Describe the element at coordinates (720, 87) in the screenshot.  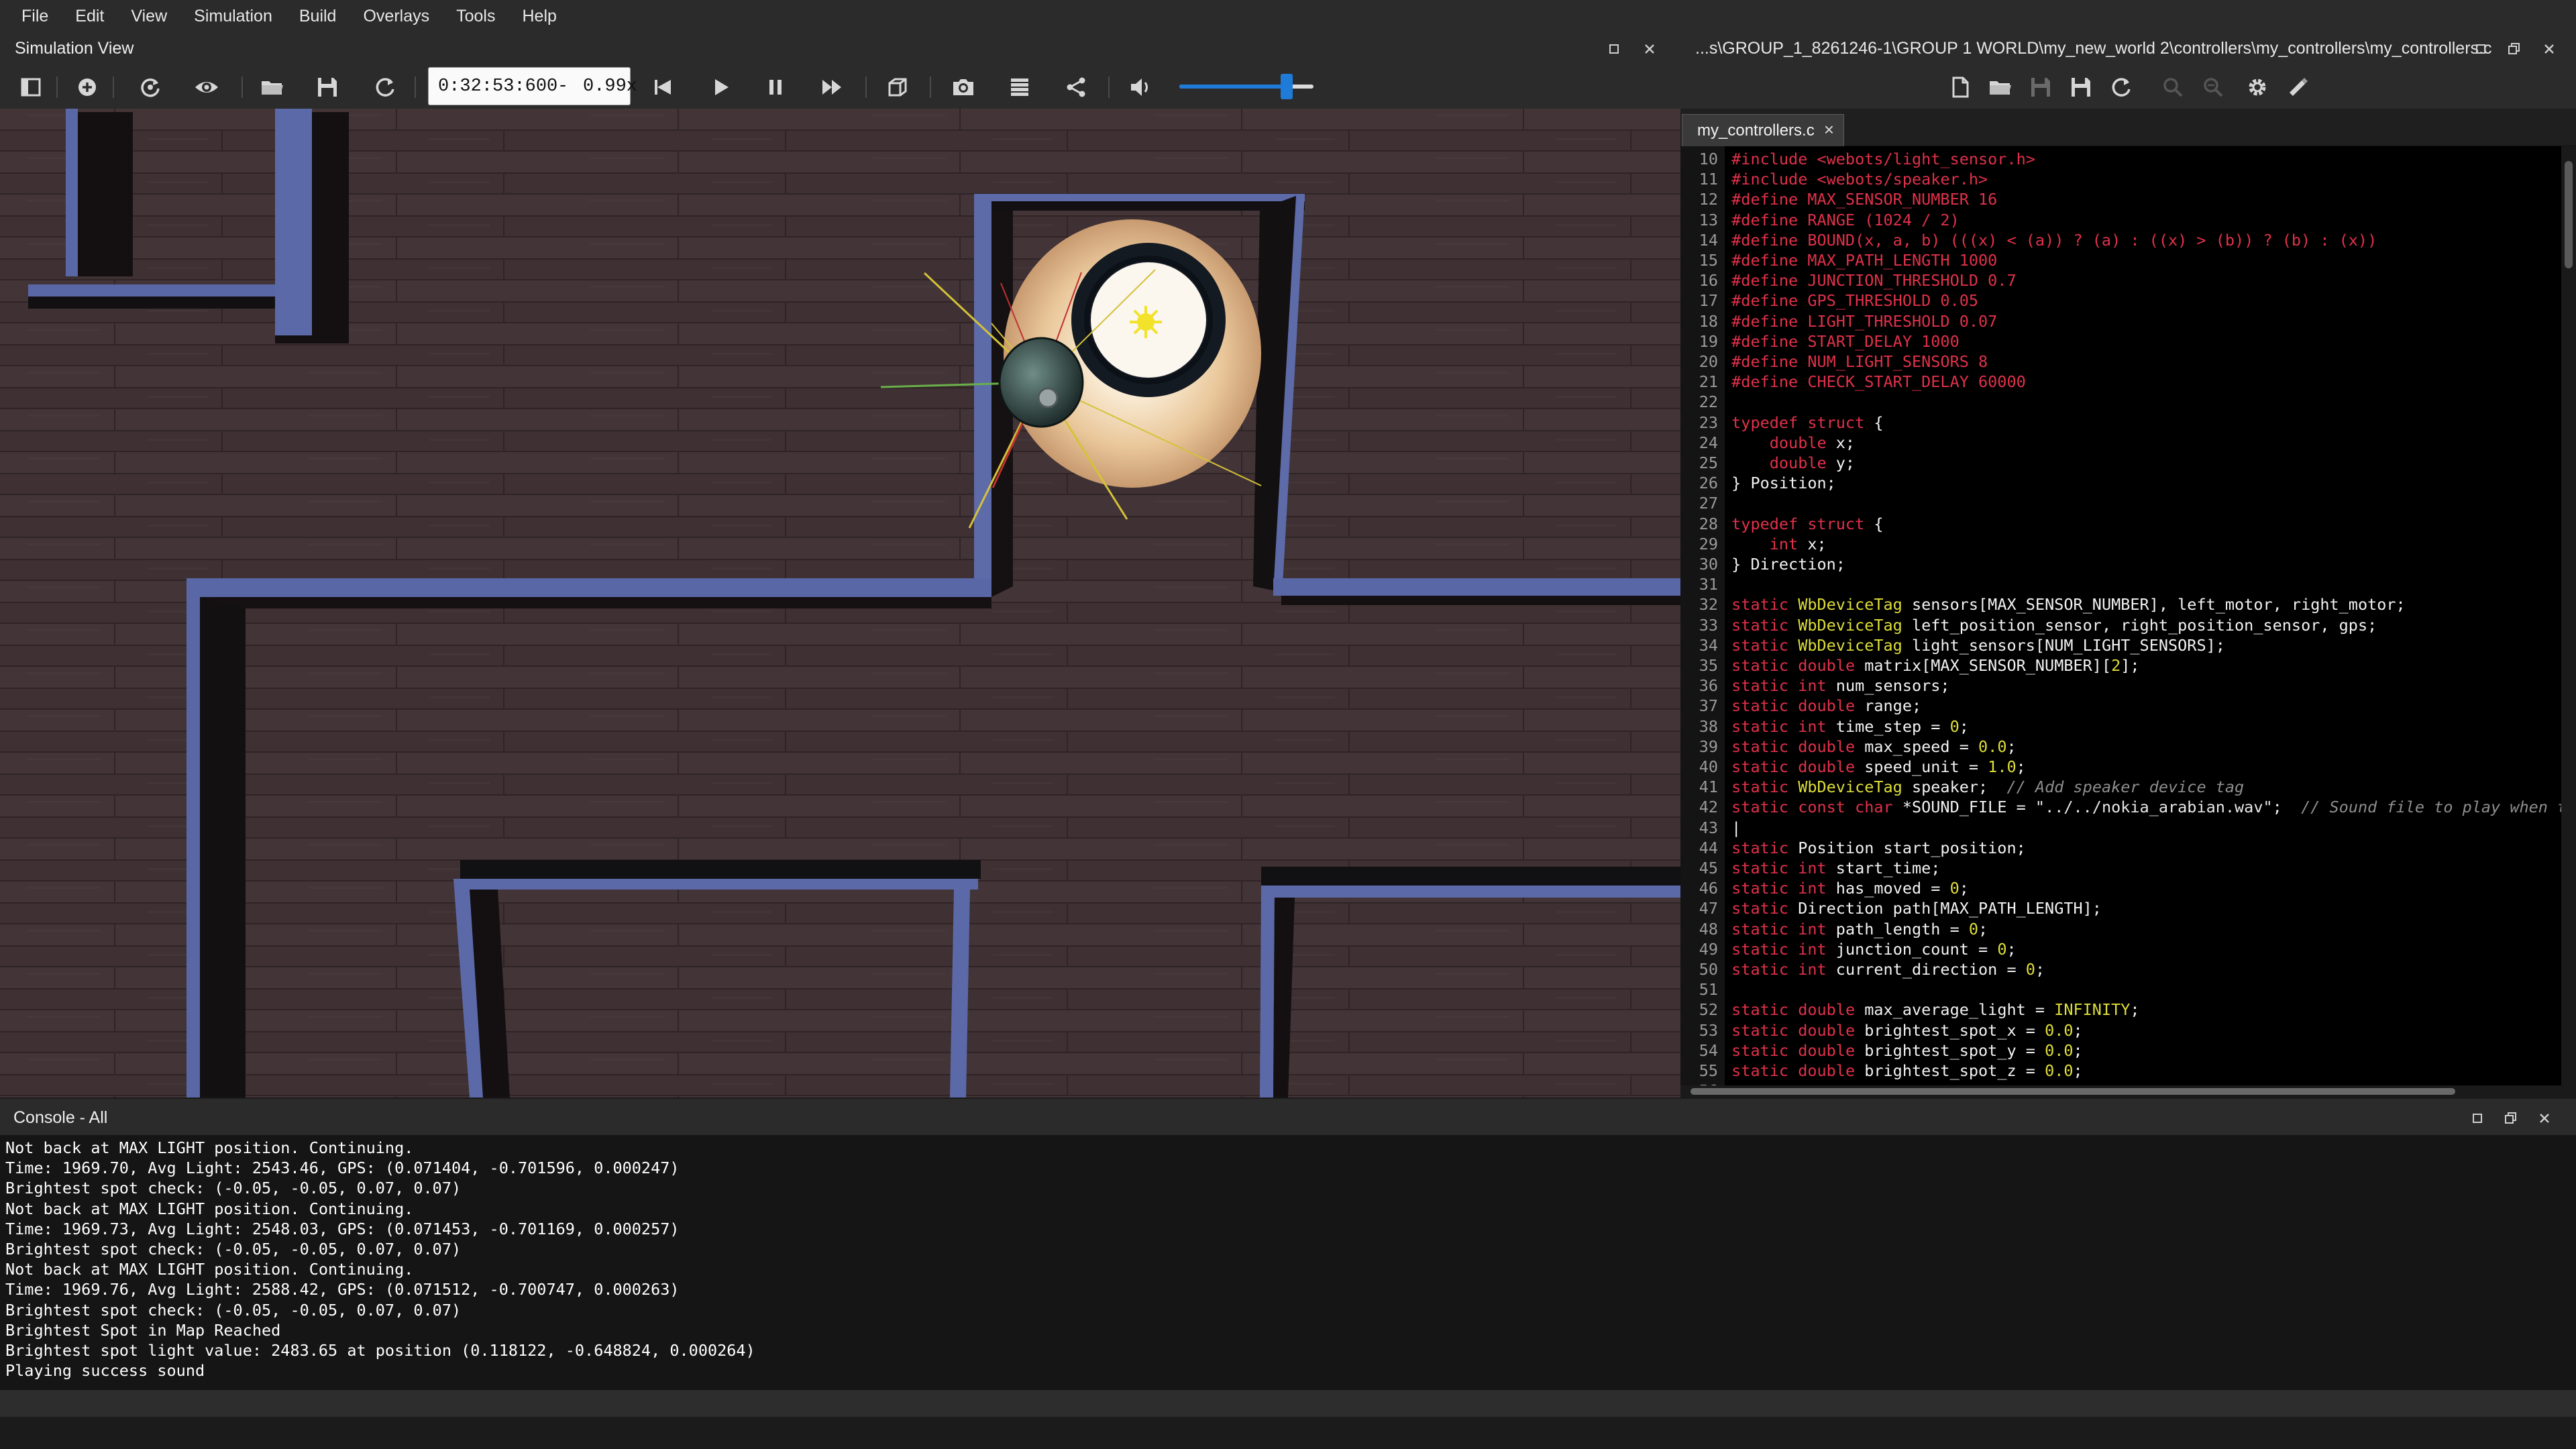
I see `play-icon` at that location.